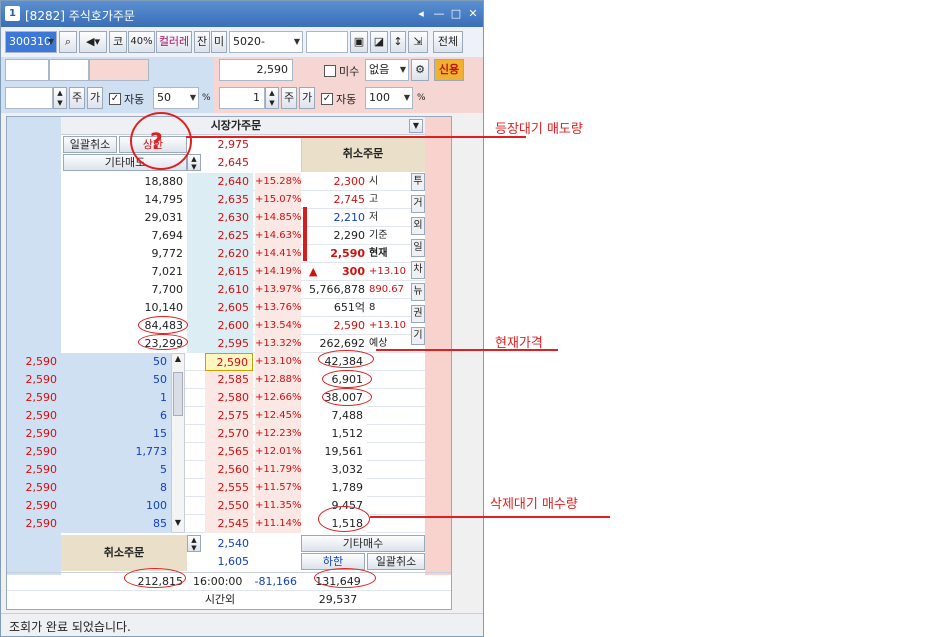  Describe the element at coordinates (330, 71) in the screenshot. I see `misu-checkbox` at that location.